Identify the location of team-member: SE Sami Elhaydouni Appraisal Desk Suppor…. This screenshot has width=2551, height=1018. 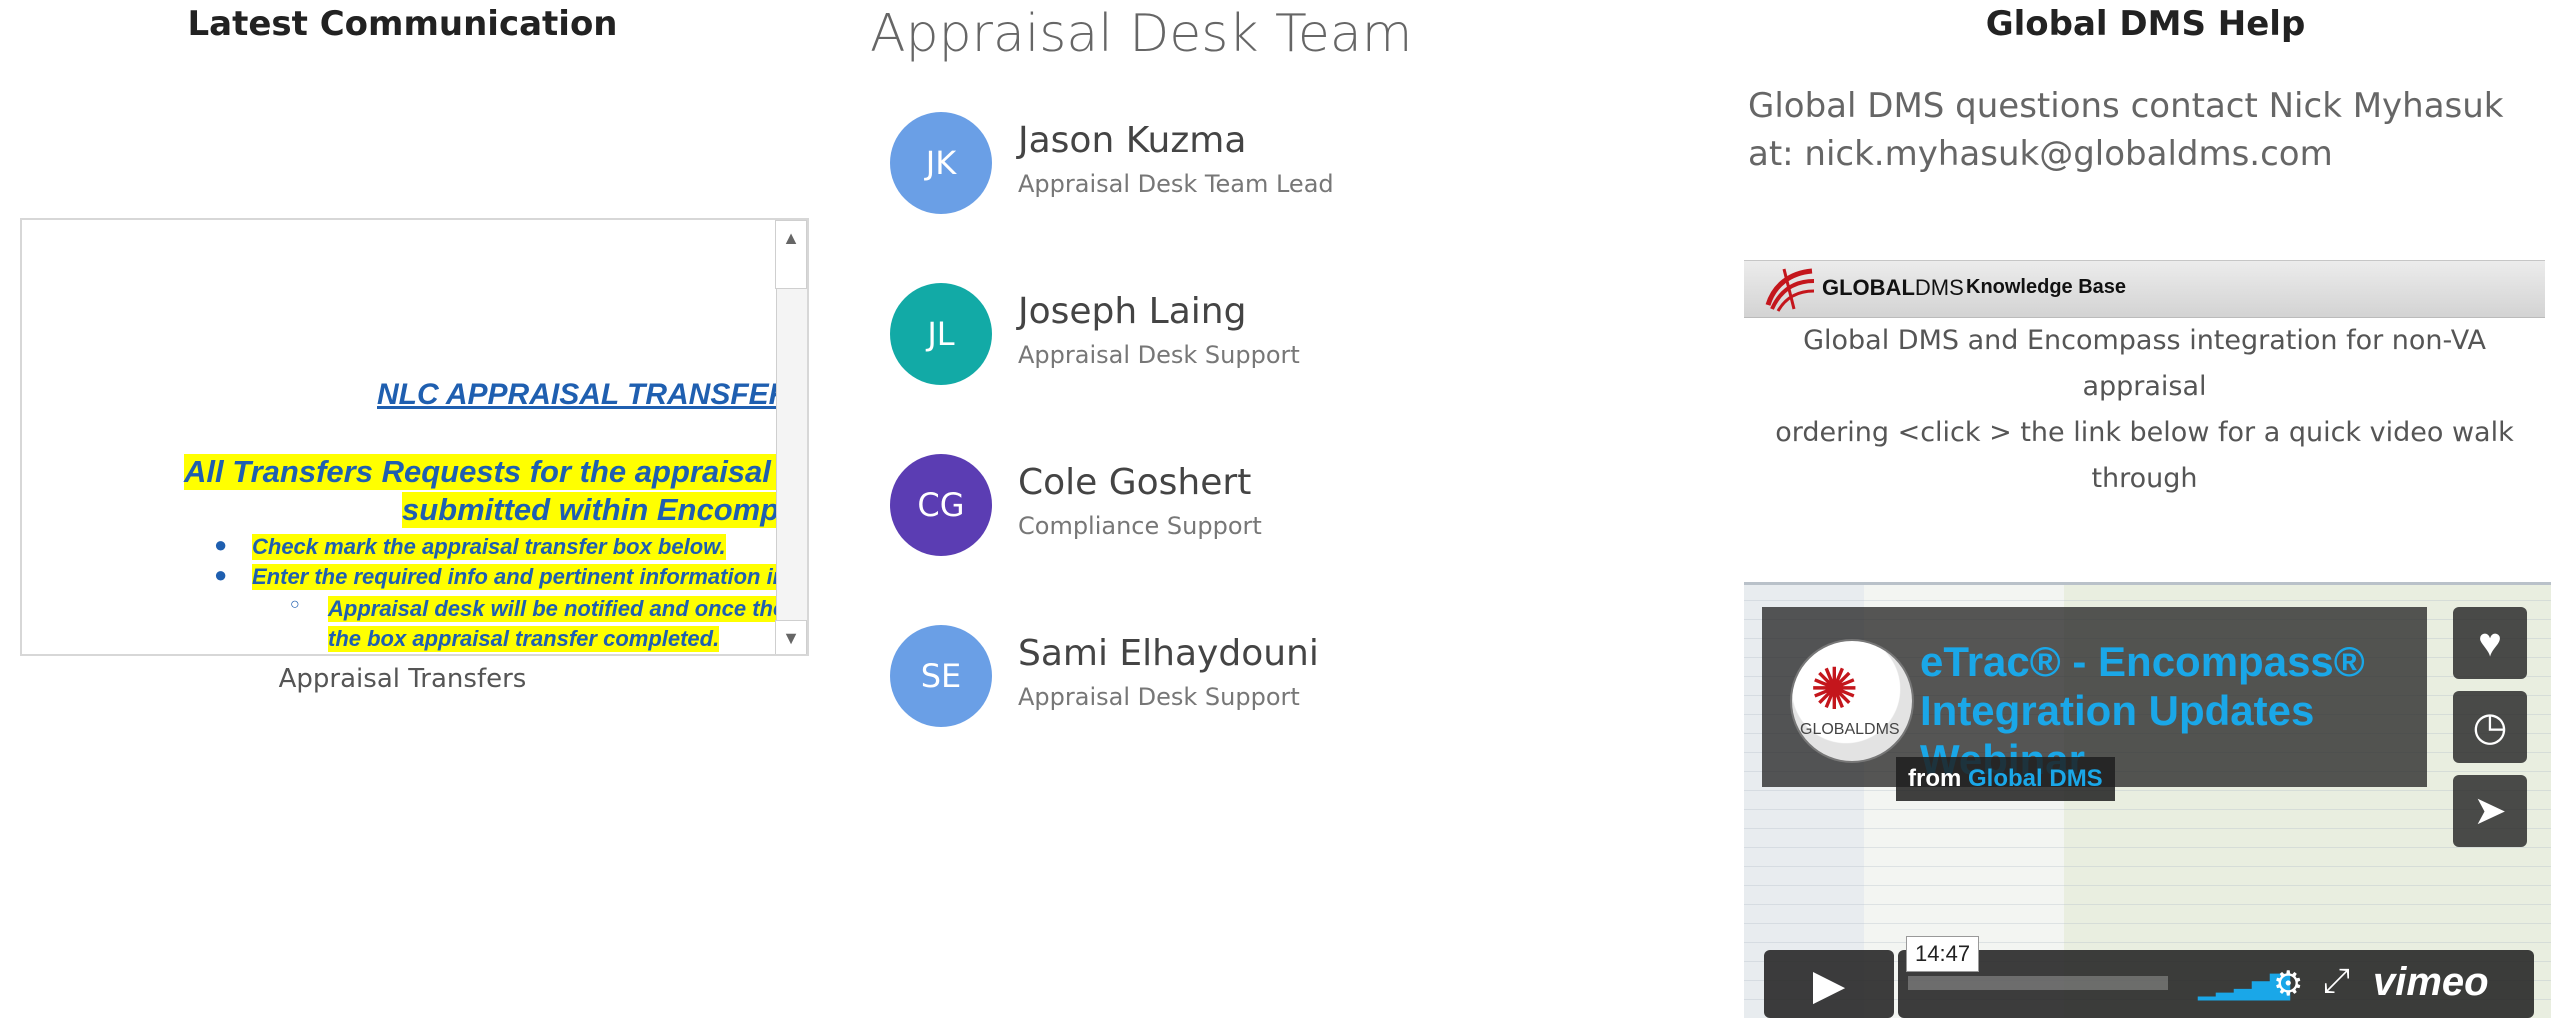
(1270, 680).